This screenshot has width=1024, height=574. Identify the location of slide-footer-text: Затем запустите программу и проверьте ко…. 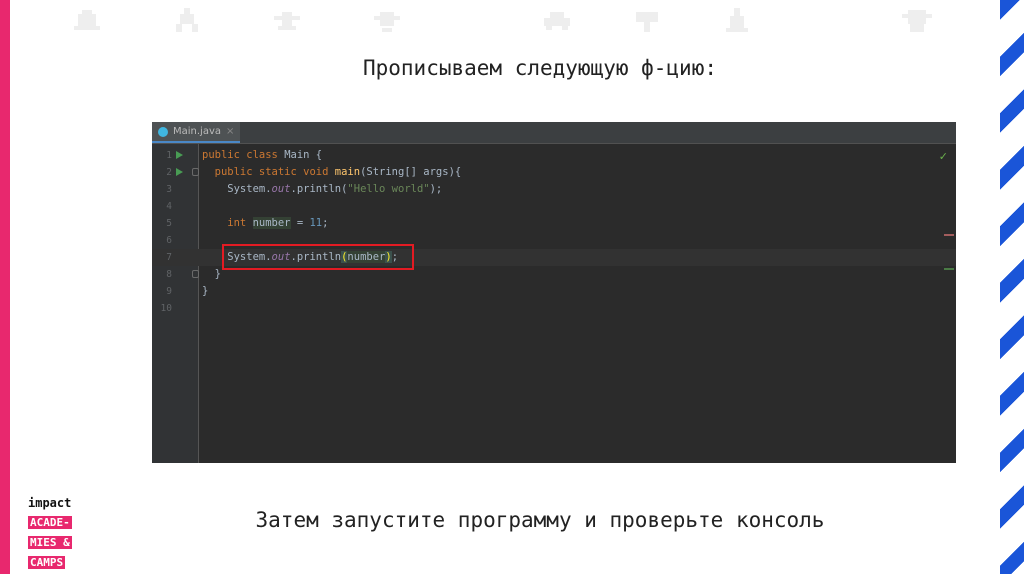
(540, 520).